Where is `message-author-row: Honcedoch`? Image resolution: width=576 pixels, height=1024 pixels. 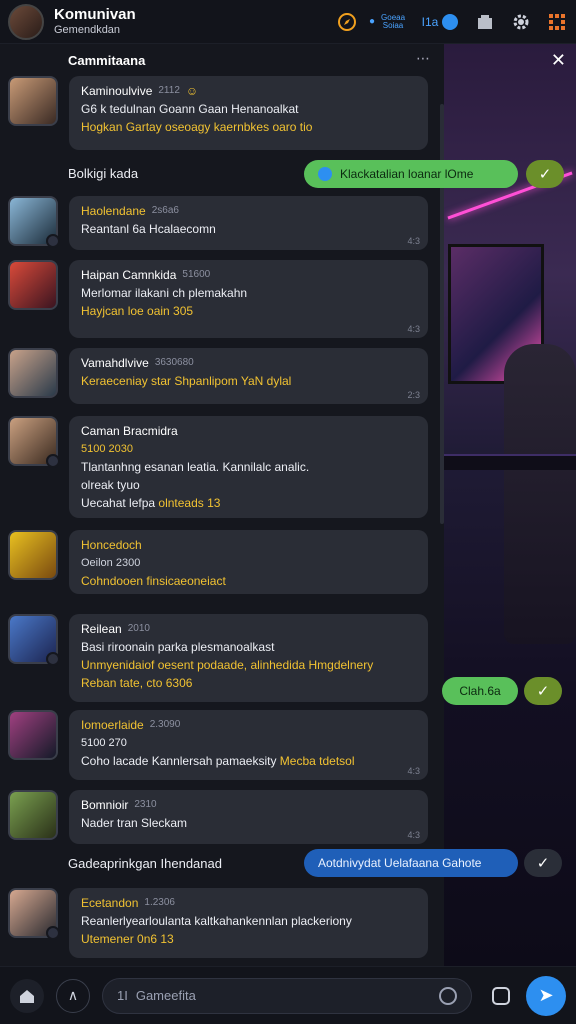
message-author-row: Honcedoch is located at coordinates (248, 545).